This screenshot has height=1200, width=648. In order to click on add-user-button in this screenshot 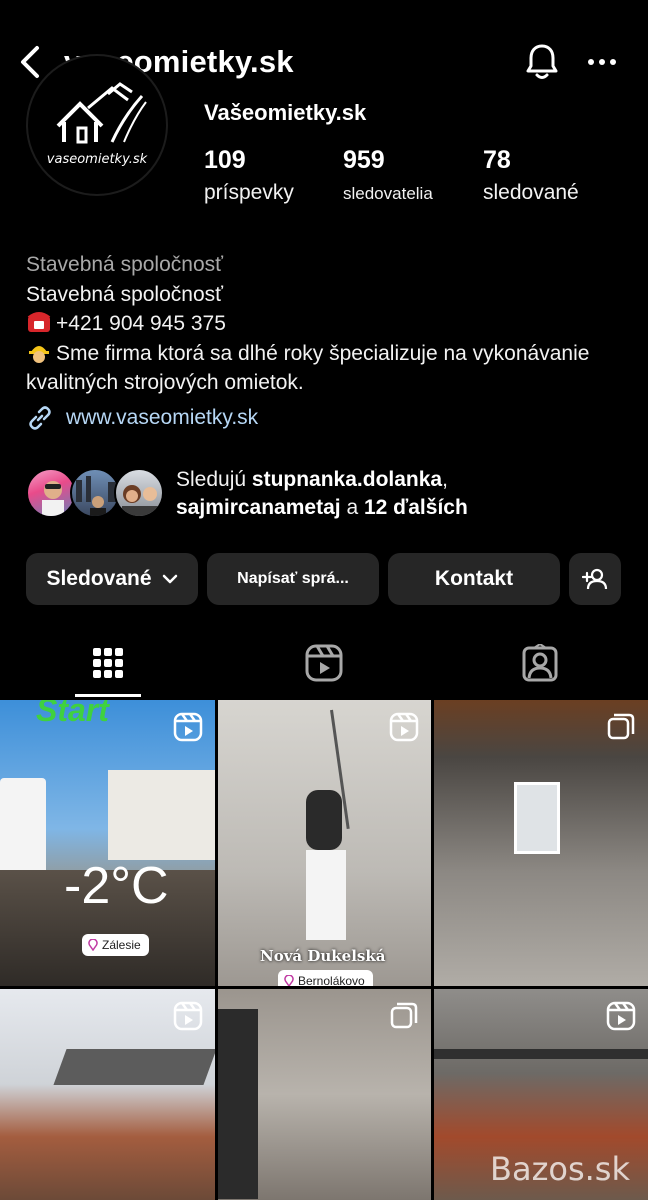, I will do `click(595, 579)`.